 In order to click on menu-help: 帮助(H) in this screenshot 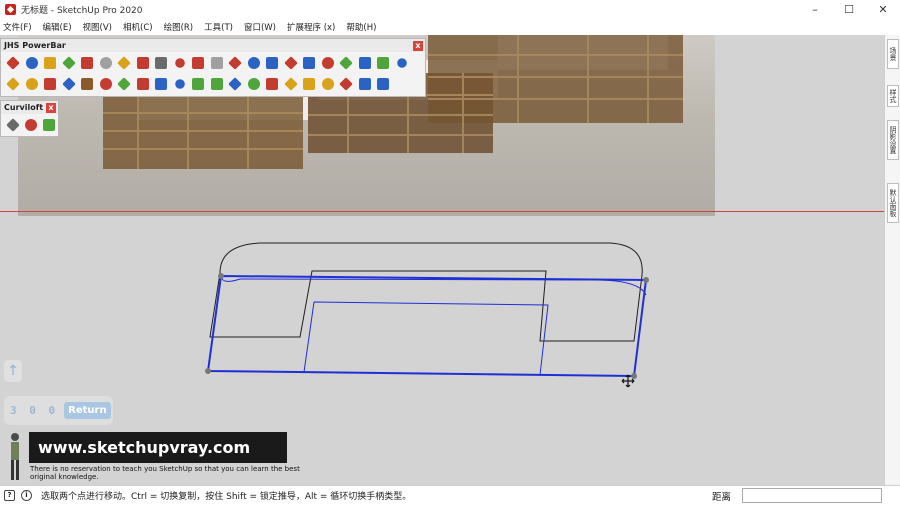, I will do `click(361, 27)`.